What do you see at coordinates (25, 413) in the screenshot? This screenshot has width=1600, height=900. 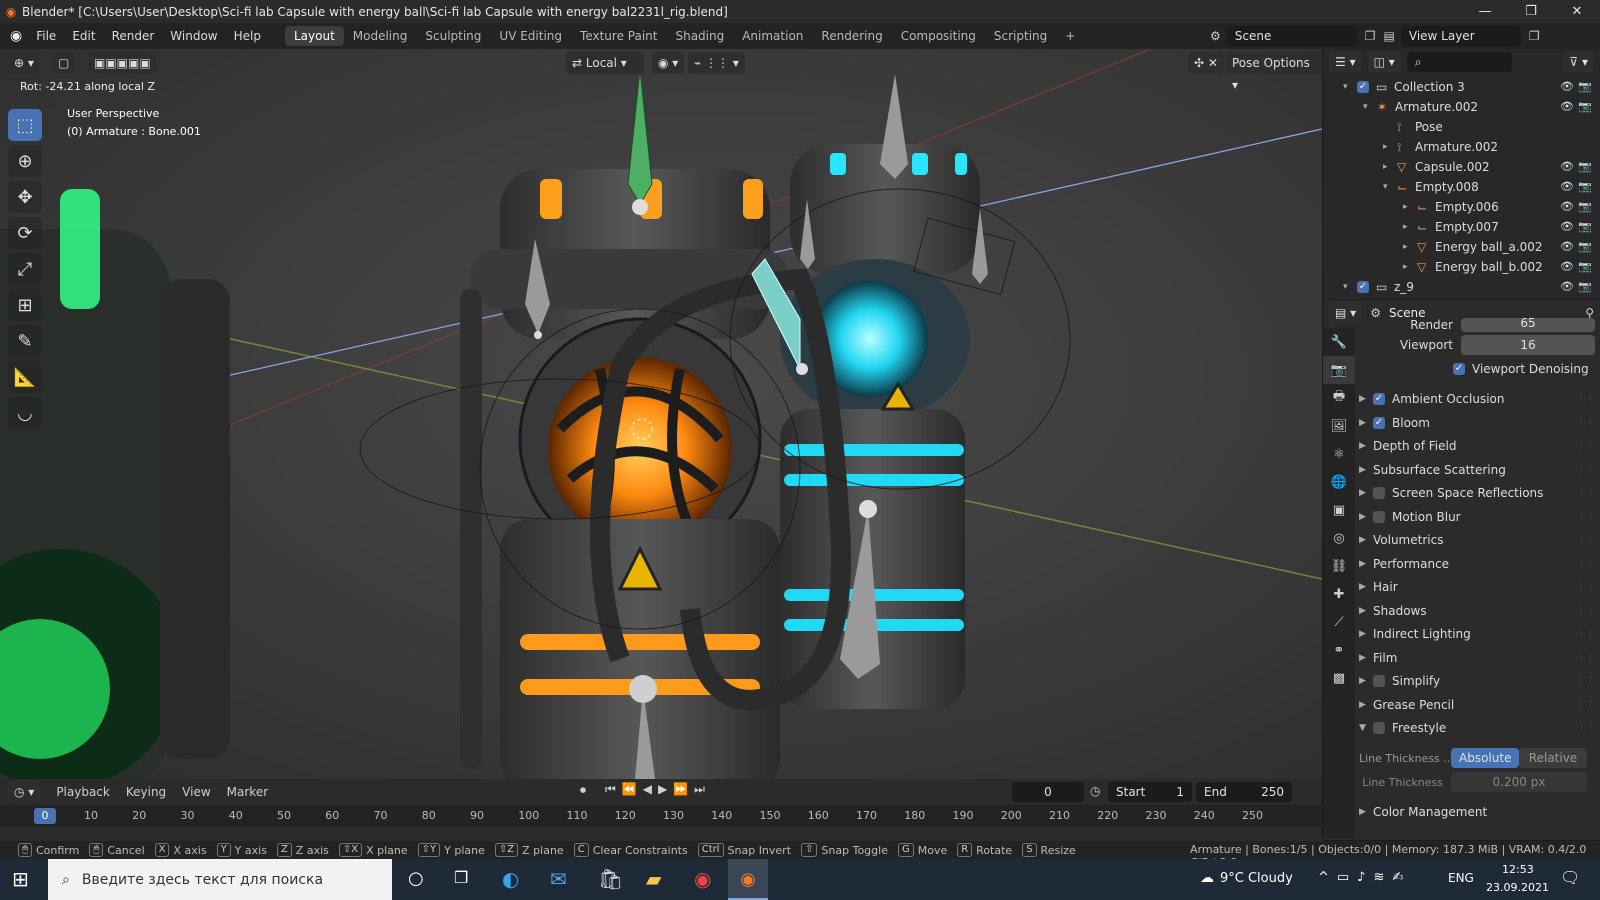 I see `bone-size-tool-icon: ◡` at bounding box center [25, 413].